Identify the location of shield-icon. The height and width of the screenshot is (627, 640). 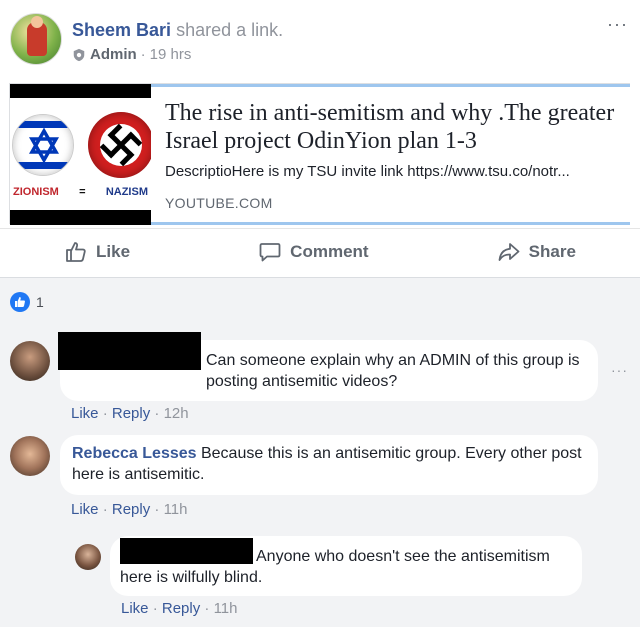
(79, 54).